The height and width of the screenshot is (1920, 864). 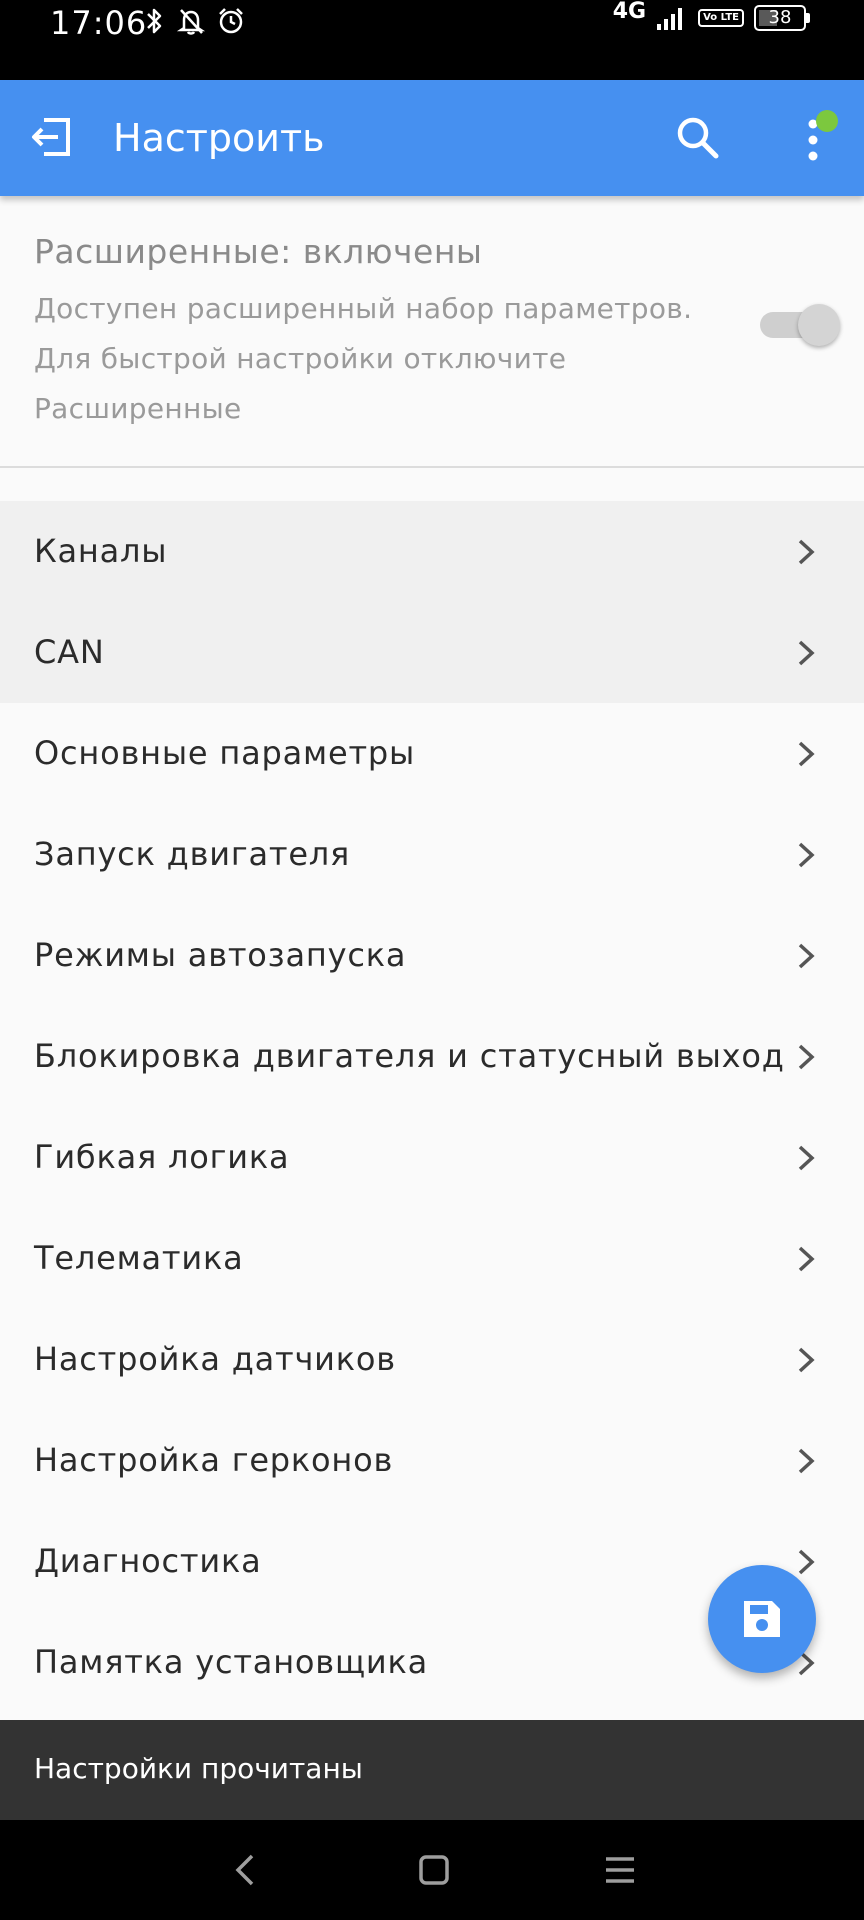 What do you see at coordinates (231, 21) in the screenshot?
I see `alarm-icon` at bounding box center [231, 21].